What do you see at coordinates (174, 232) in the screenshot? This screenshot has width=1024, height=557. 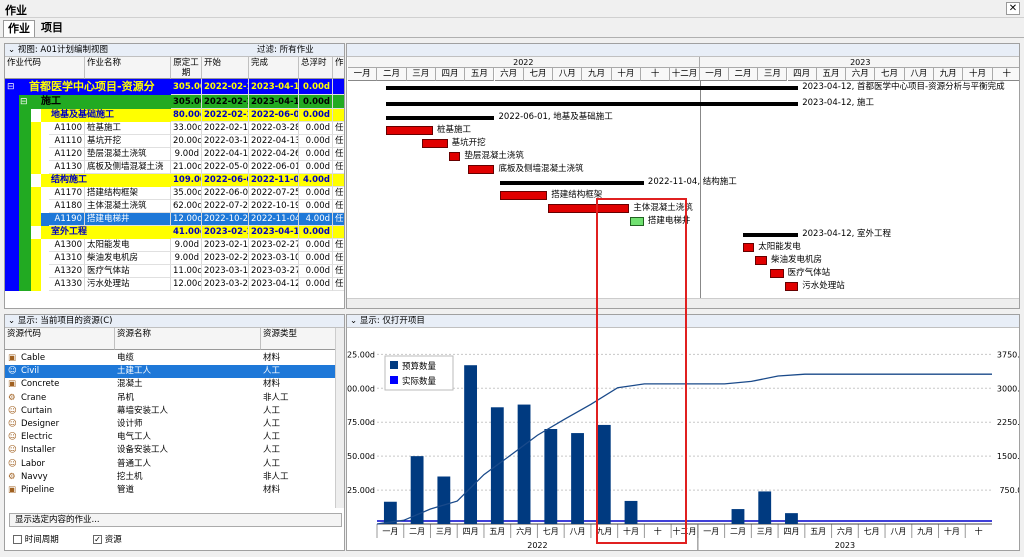 I see `wbs-row: ⊟ 室外工程 41.00d2023-02-152023-04-120.00d` at bounding box center [174, 232].